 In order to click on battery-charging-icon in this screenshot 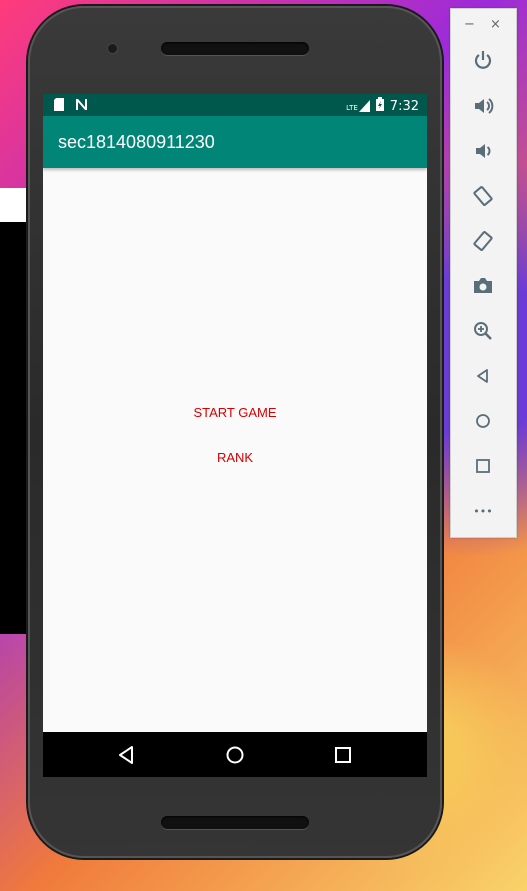, I will do `click(379, 106)`.